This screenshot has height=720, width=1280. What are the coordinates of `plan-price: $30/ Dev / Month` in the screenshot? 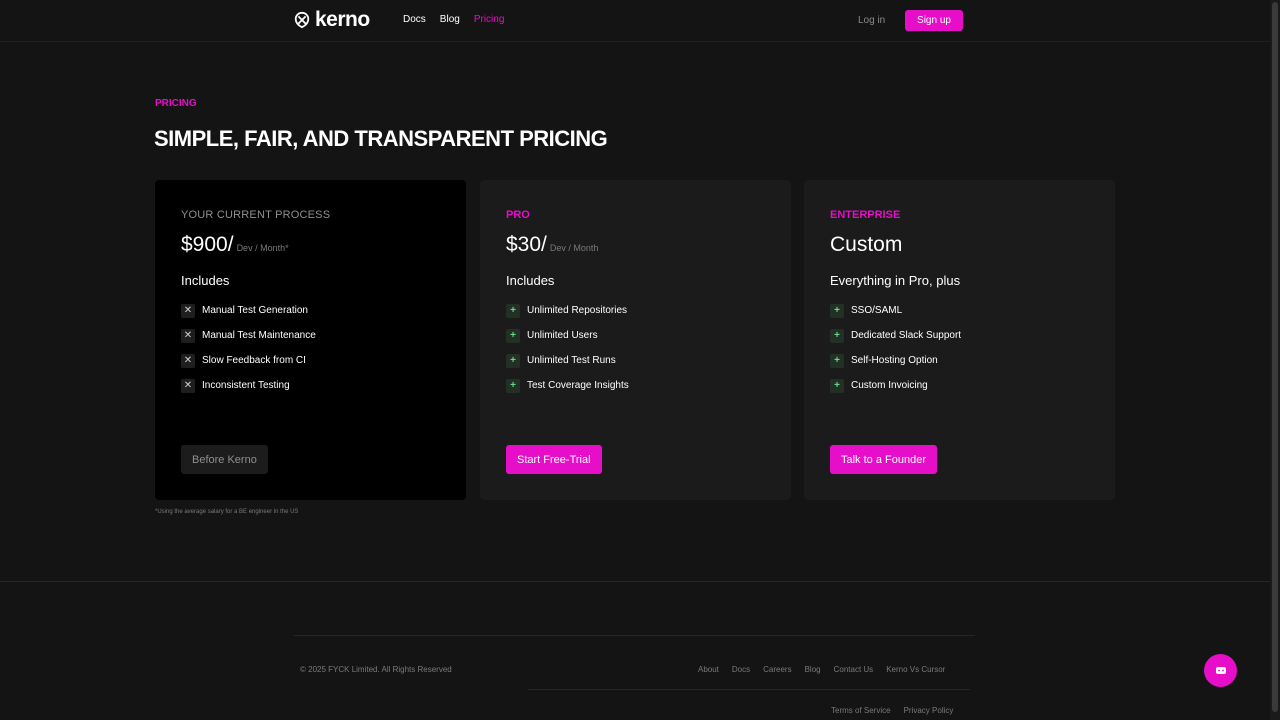 It's located at (552, 245).